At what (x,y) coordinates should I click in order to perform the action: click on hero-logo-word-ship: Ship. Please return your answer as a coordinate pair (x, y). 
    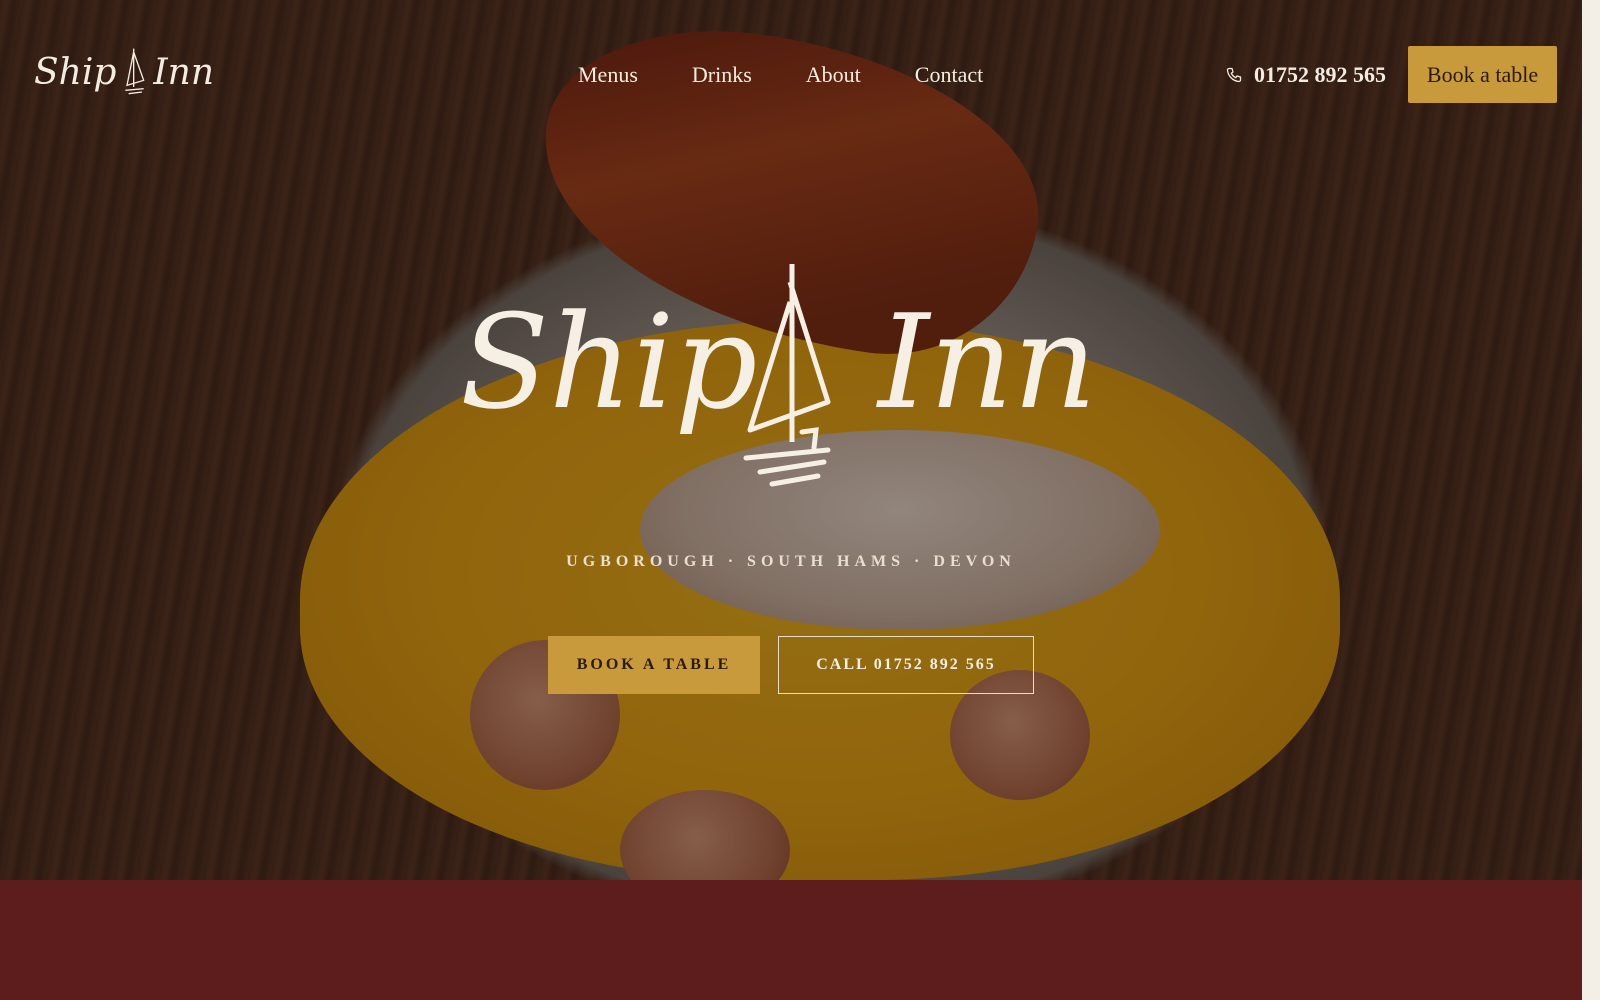
    Looking at the image, I should click on (609, 362).